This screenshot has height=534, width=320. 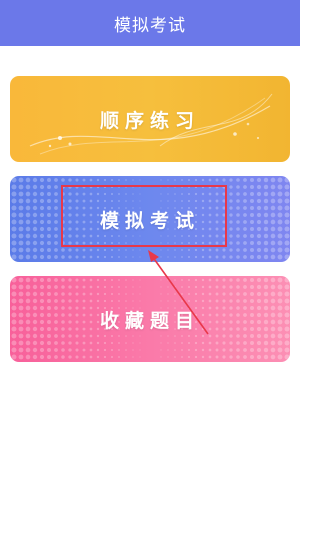 I want to click on sequential-practice-card: 顺序练习, so click(x=150, y=119).